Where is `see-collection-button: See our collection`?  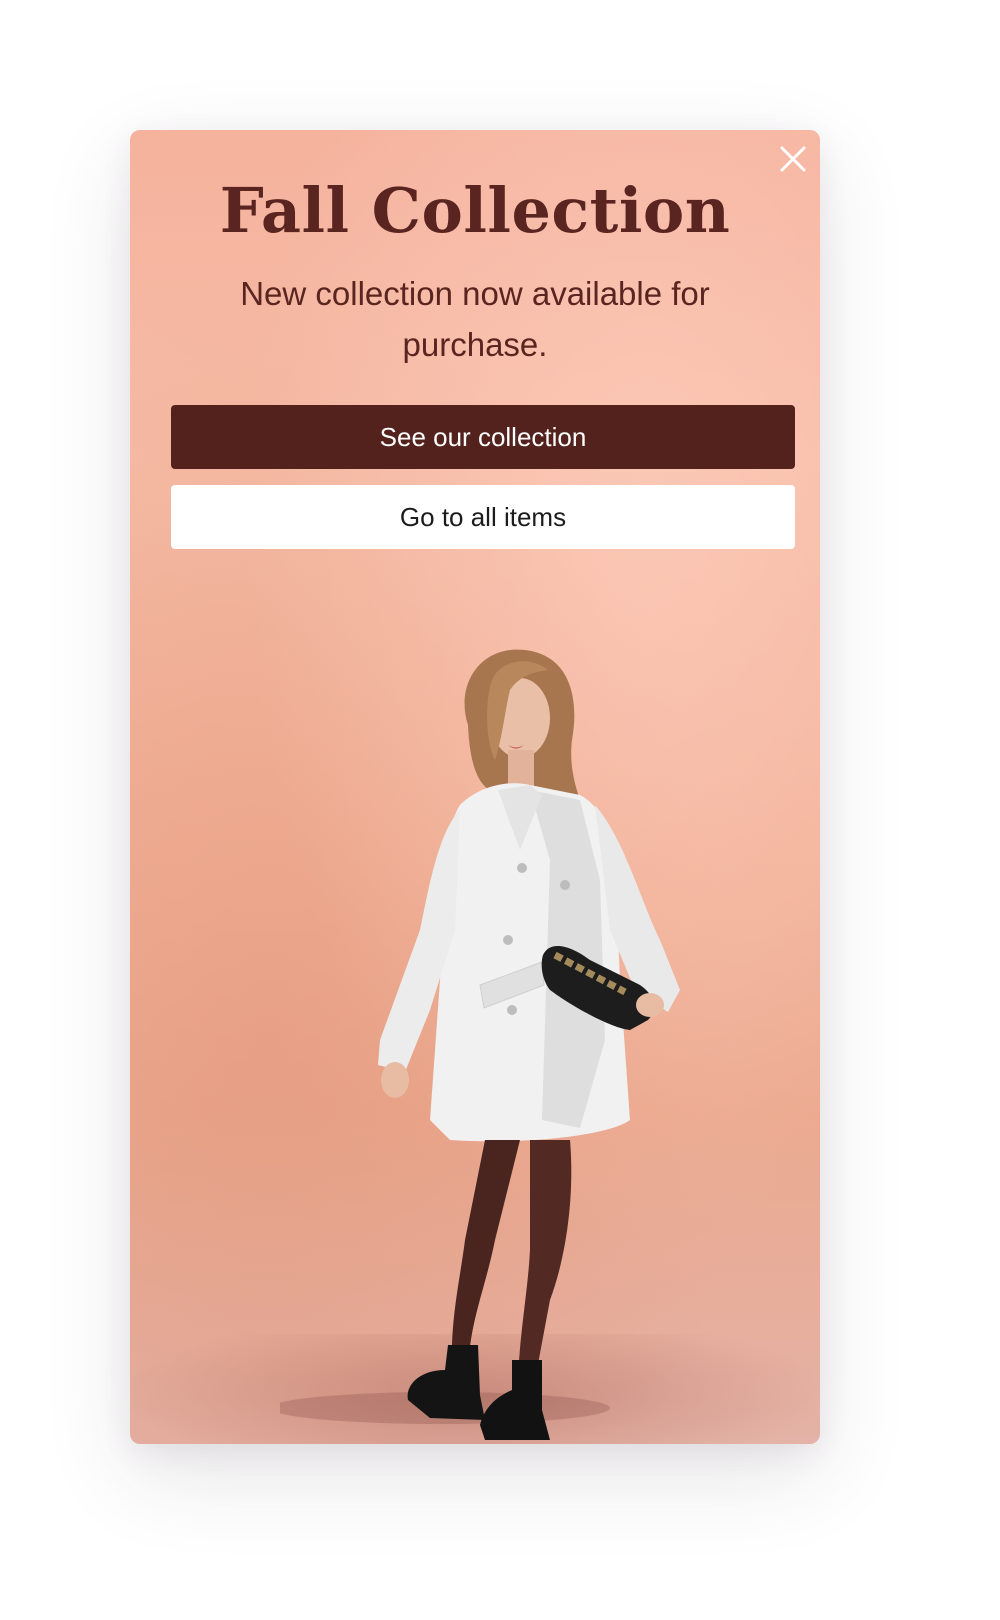
see-collection-button: See our collection is located at coordinates (483, 437).